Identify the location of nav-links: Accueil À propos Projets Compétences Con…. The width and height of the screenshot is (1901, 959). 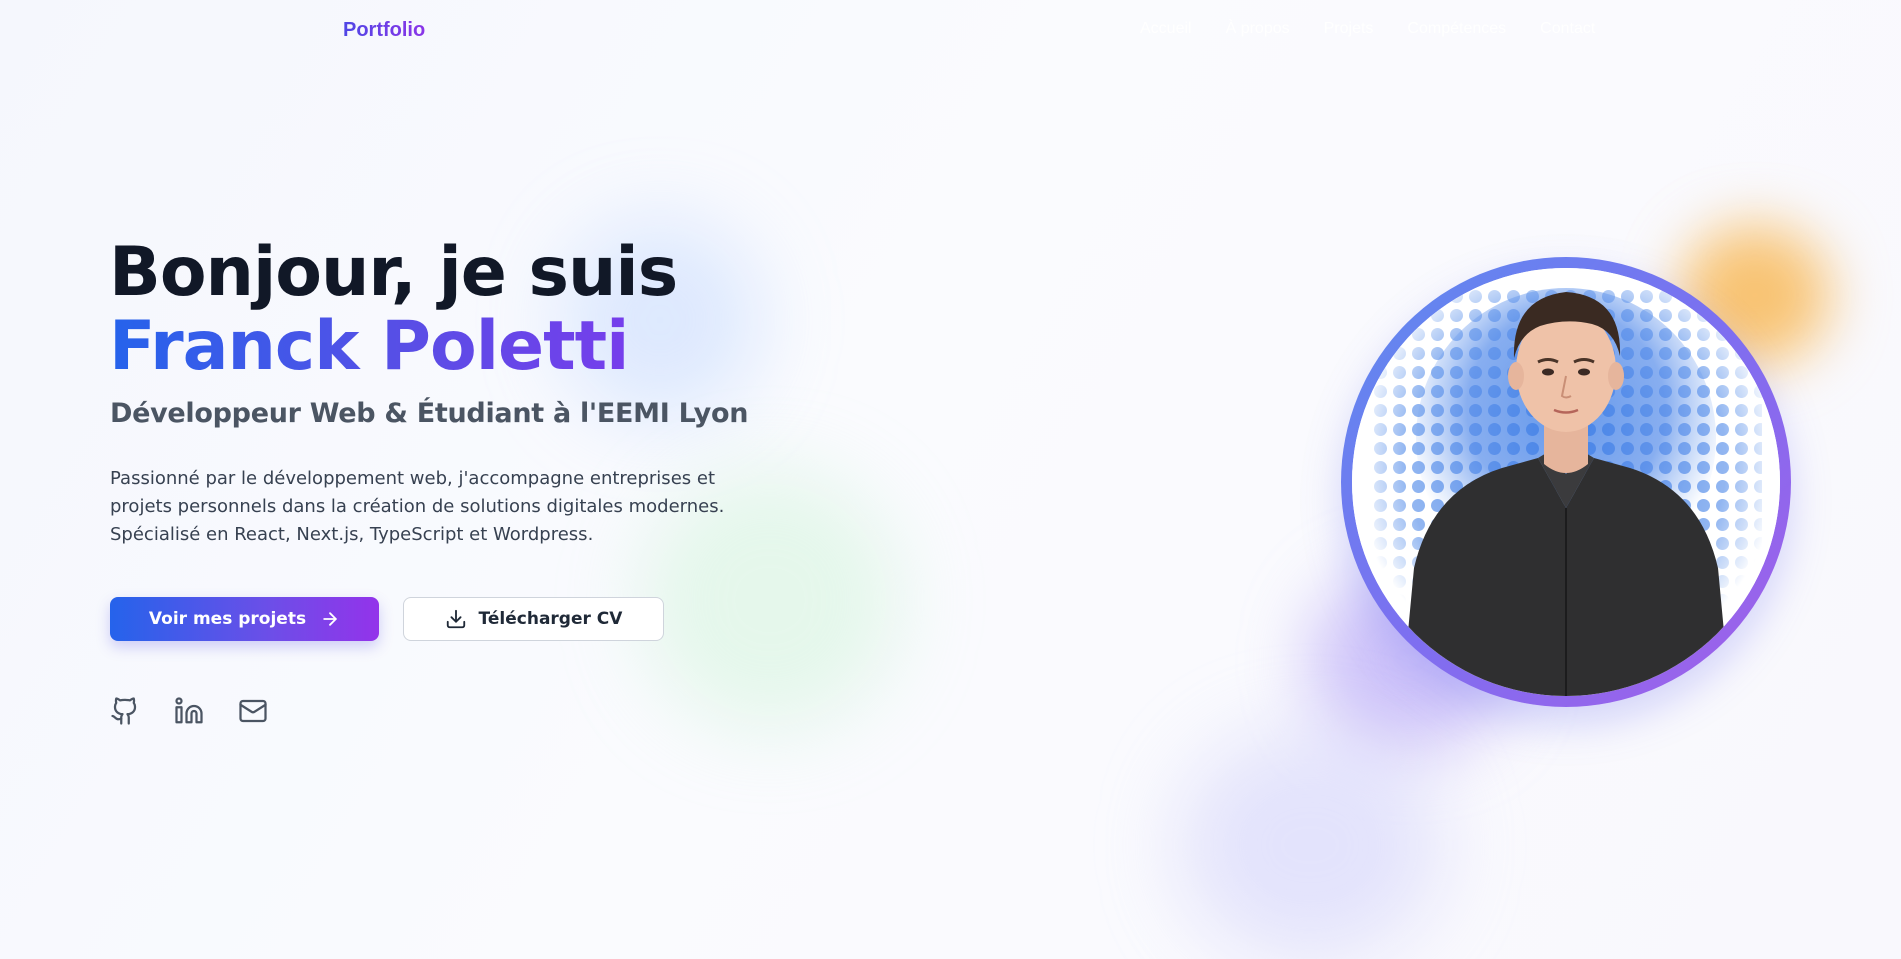
(1367, 29).